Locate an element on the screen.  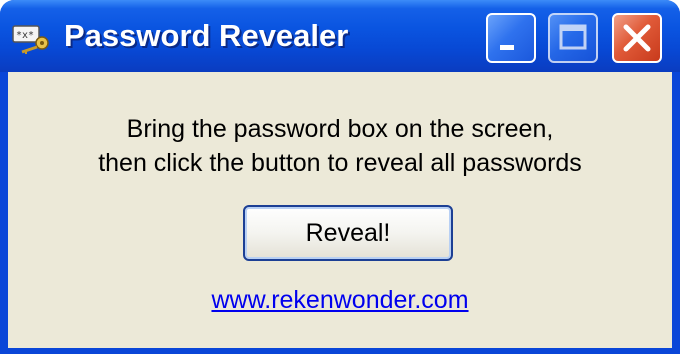
minimize-button is located at coordinates (511, 38).